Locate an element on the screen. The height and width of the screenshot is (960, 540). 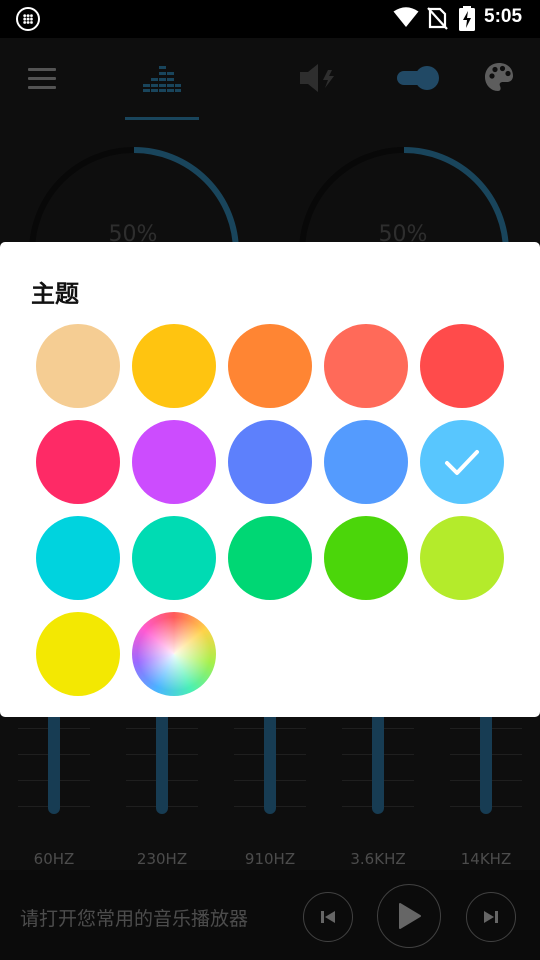
status-bar: 5:05 is located at coordinates (270, 19).